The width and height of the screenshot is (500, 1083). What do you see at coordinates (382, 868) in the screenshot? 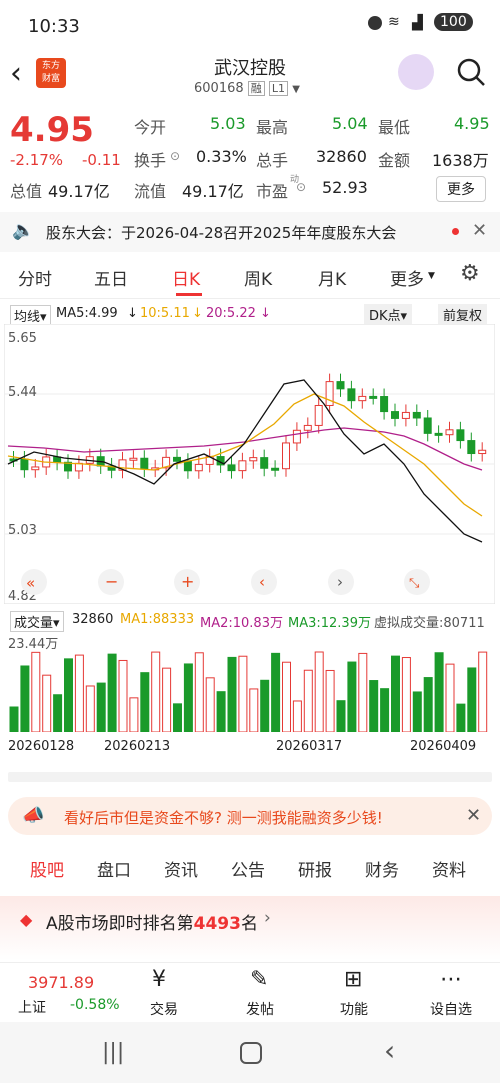
I see `tab-financials: 财务` at bounding box center [382, 868].